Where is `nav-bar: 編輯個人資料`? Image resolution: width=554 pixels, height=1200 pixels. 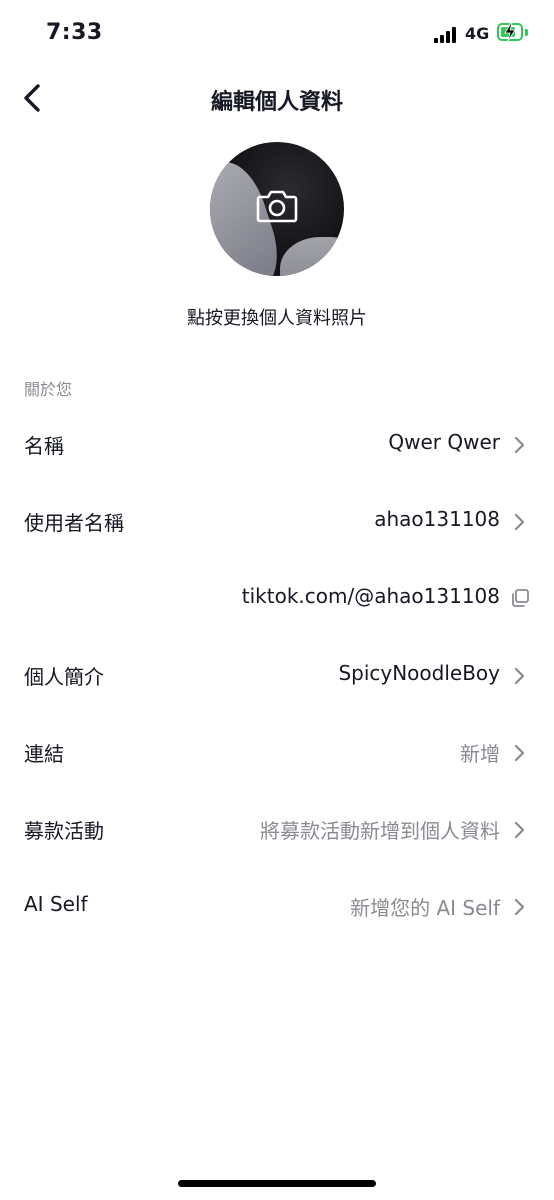
nav-bar: 編輯個人資料 is located at coordinates (277, 98).